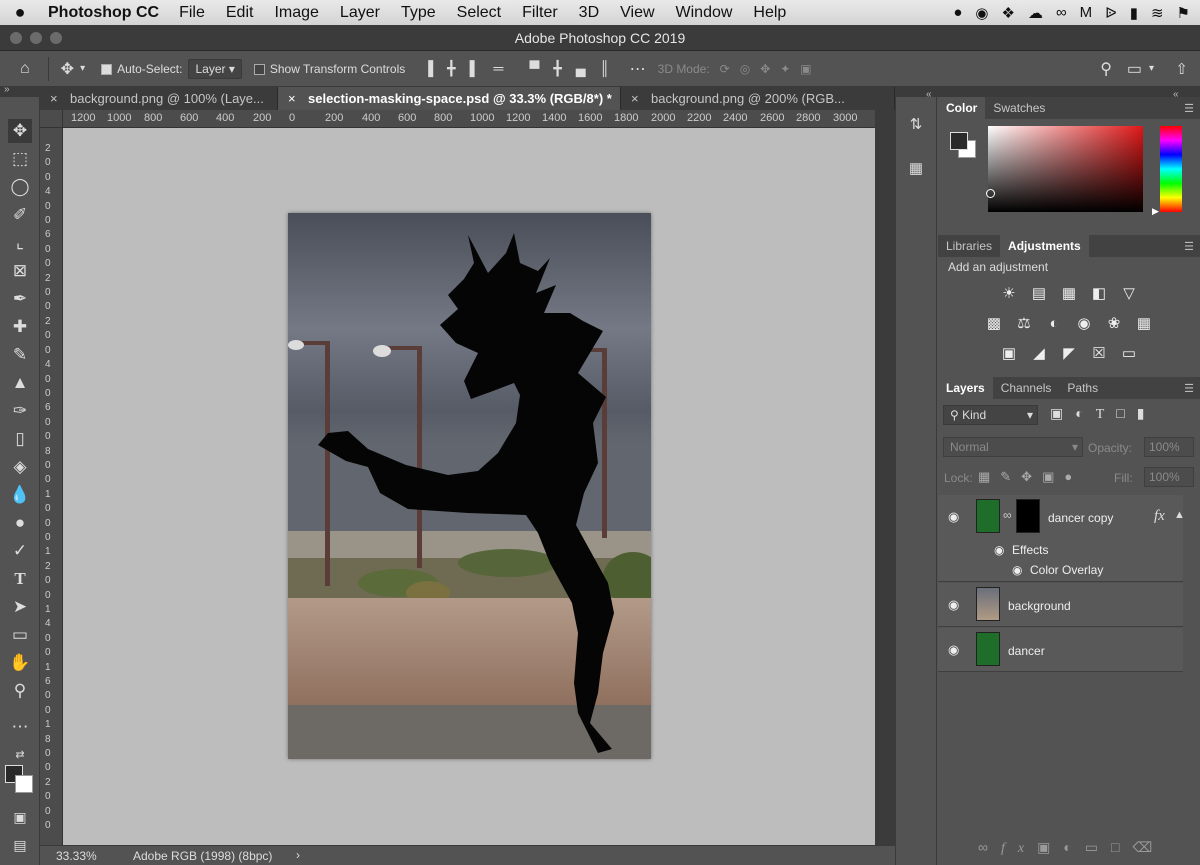 This screenshot has height=865, width=1200. What do you see at coordinates (20, 663) in the screenshot?
I see `hand-tool-icon: ✋` at bounding box center [20, 663].